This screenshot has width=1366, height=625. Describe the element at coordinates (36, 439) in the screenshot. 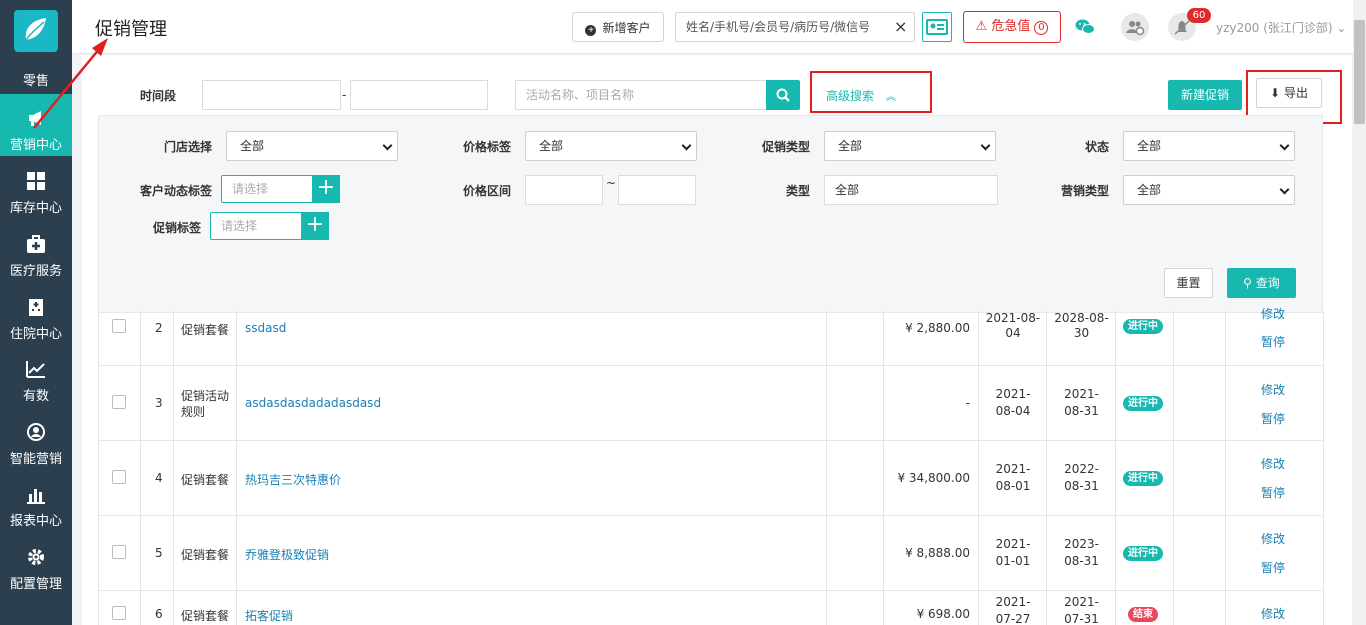

I see `sidebar-item-smart-marketing: 智能营销` at that location.